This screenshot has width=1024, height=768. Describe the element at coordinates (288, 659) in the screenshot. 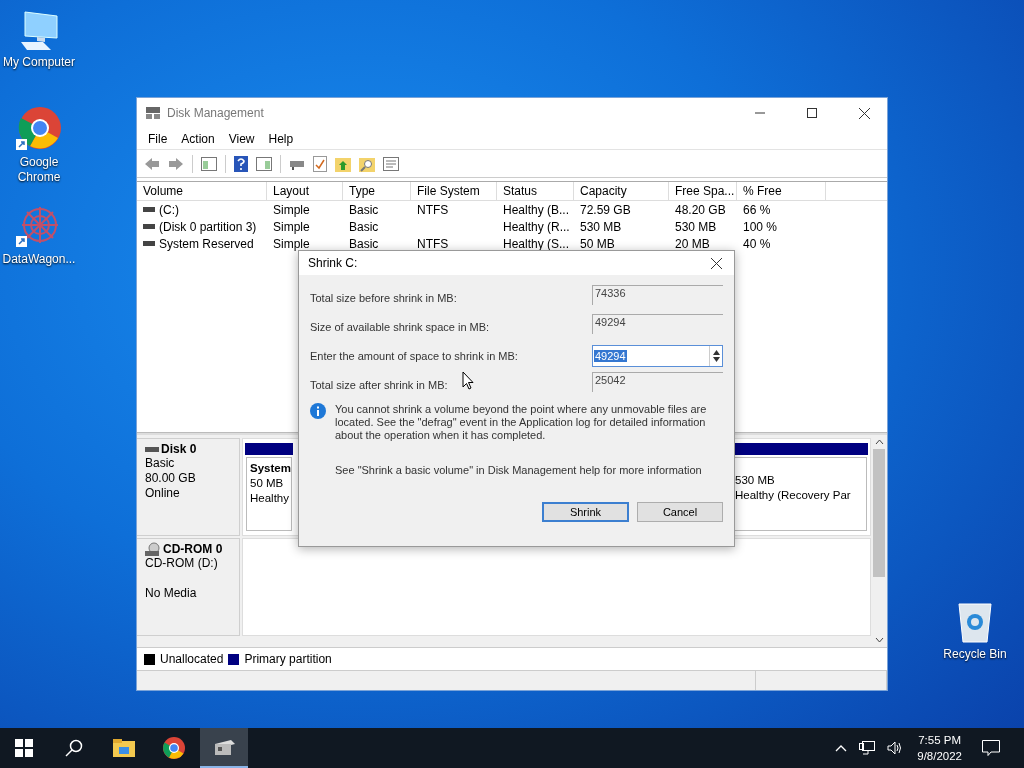

I see `legend-label: Primary partition` at that location.